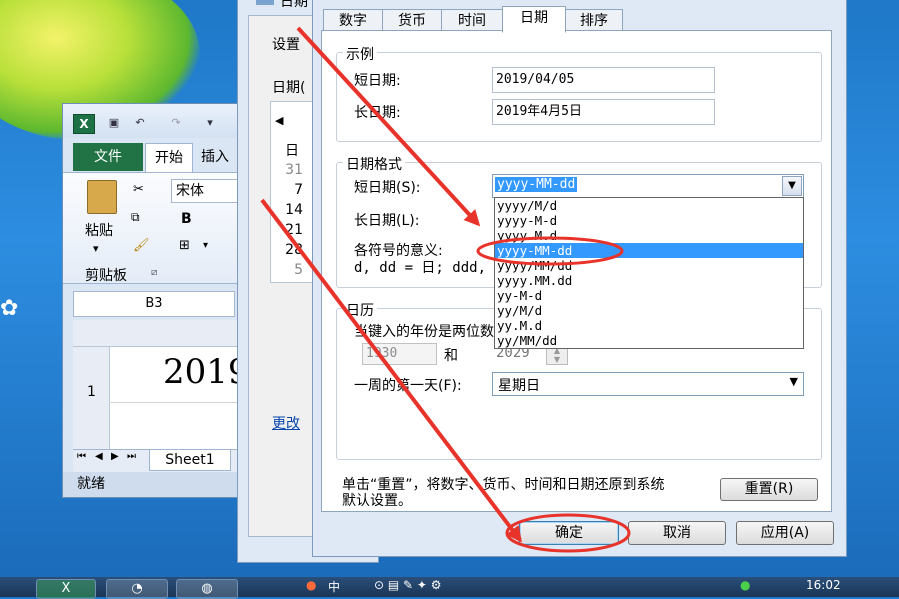 This screenshot has height=599, width=899. I want to click on meaning-text: d, dd = 日; ddd,, so click(420, 268).